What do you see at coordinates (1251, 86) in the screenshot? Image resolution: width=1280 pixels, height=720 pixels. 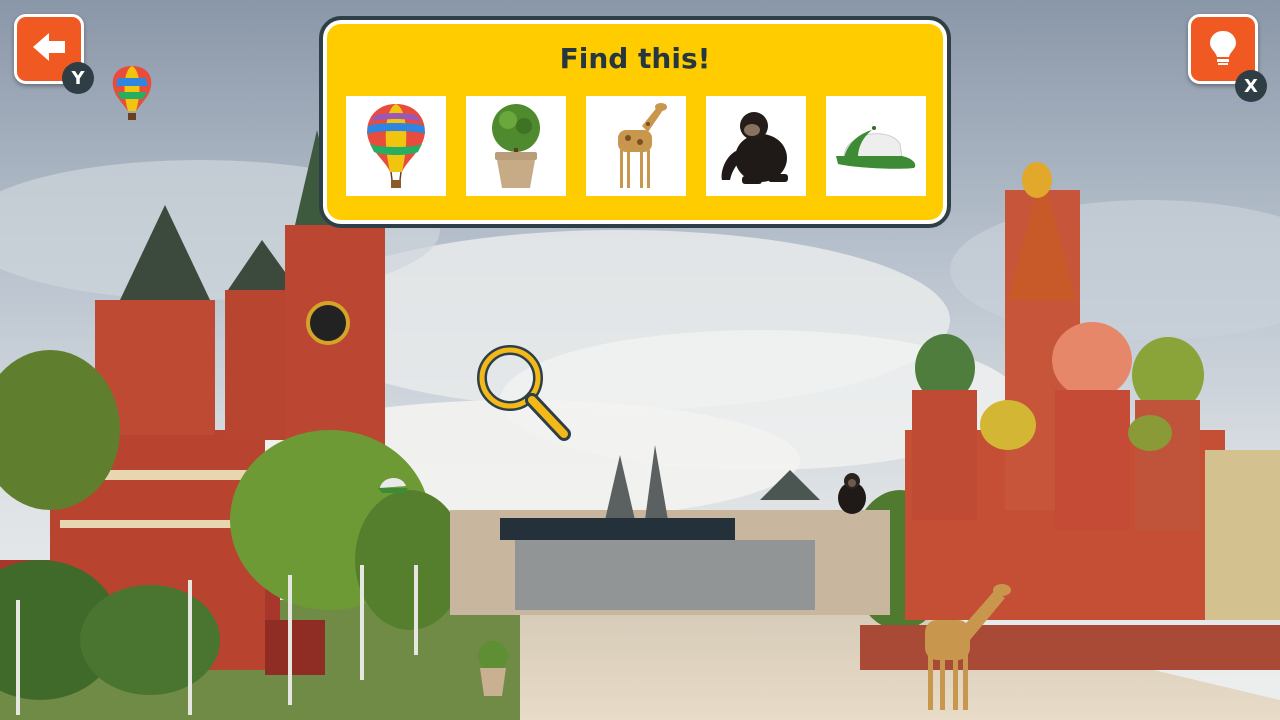 I see `x-key-badge: X` at bounding box center [1251, 86].